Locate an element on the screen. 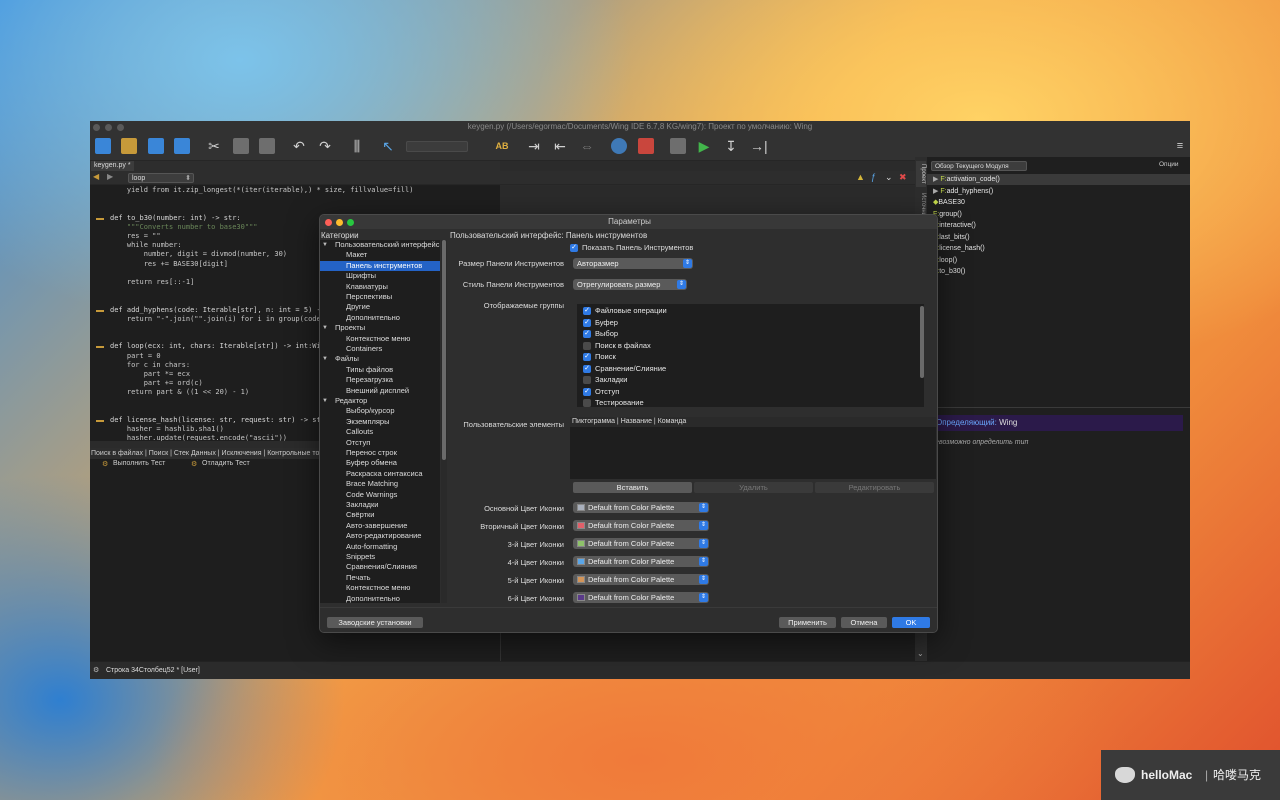 The height and width of the screenshot is (800, 1280). back-arrow-icon: ◀ is located at coordinates (96, 176).